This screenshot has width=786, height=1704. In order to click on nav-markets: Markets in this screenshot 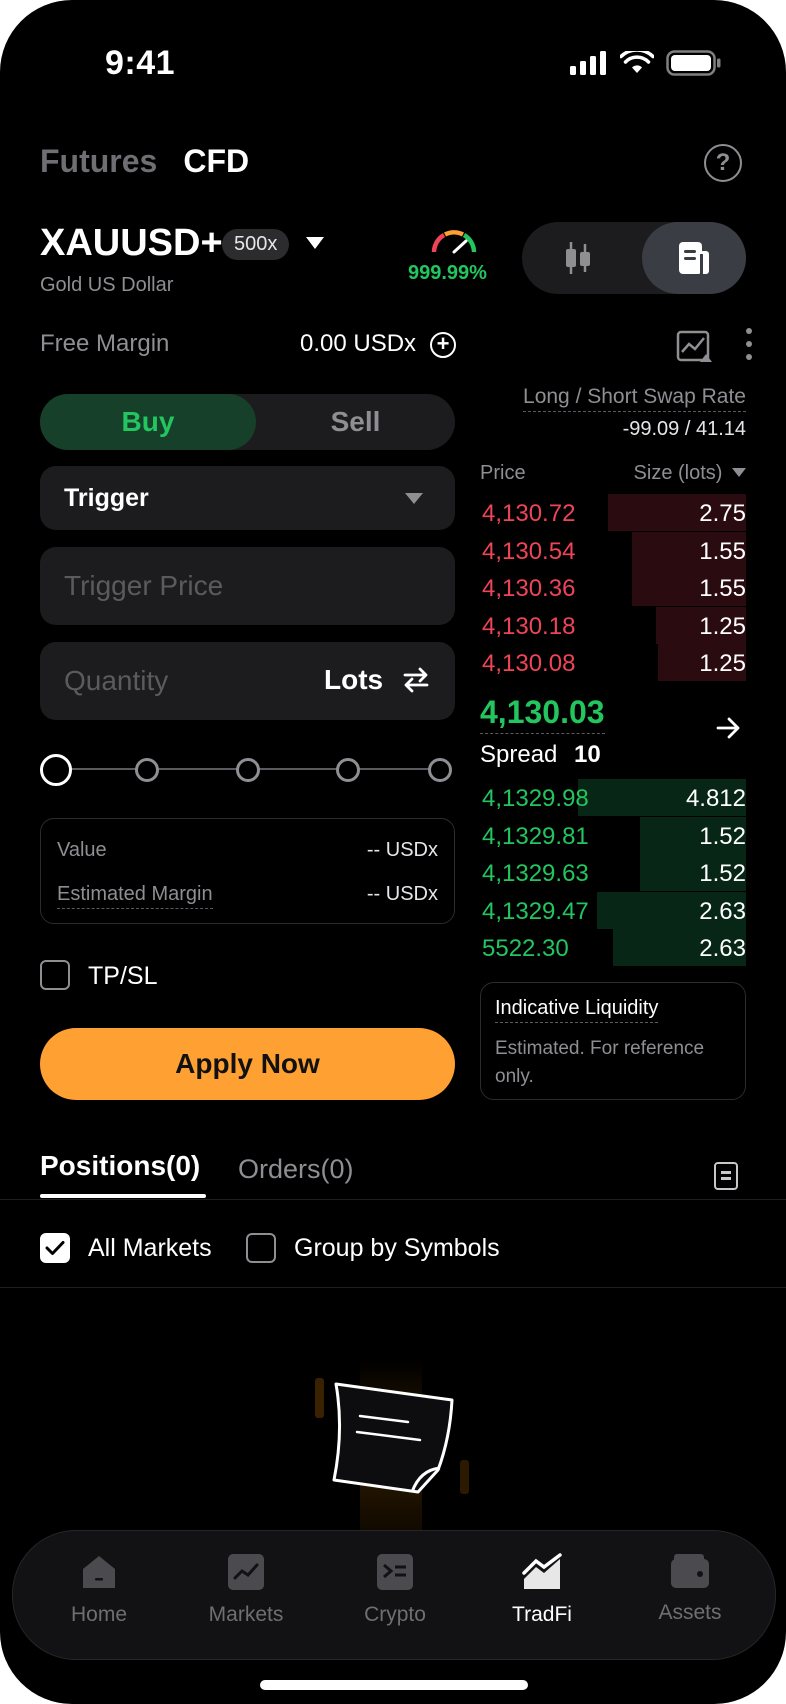, I will do `click(246, 1590)`.